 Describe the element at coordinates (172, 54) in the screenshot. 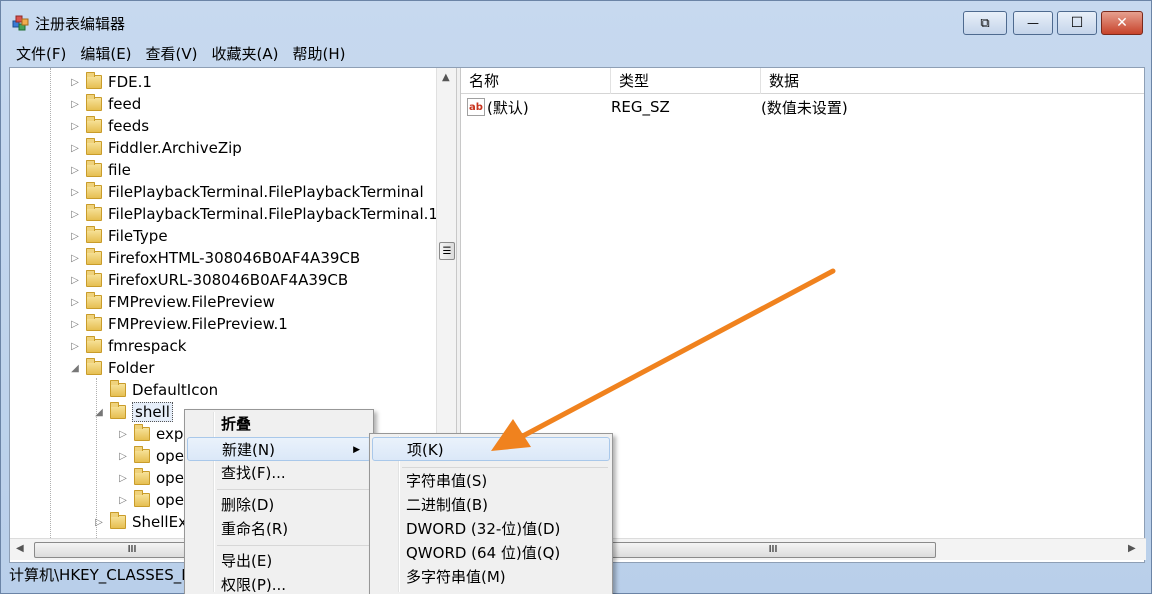

I see `menu-view: 查看(V)` at that location.